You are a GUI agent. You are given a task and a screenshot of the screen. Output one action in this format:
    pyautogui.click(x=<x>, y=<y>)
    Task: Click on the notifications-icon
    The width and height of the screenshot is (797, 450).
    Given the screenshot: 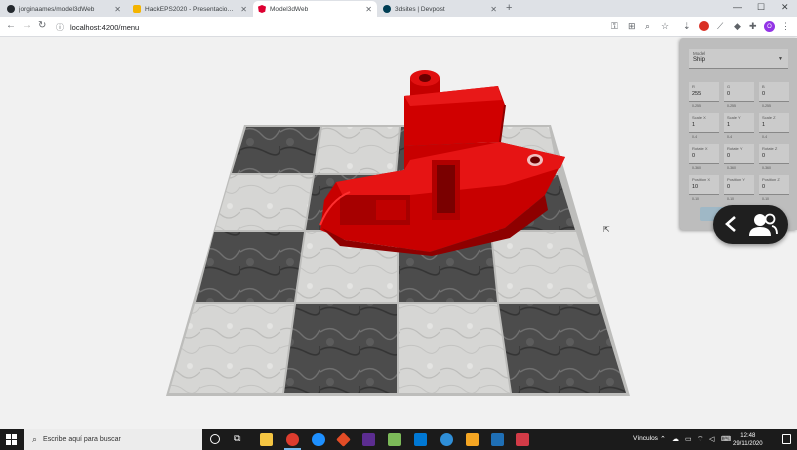 What is the action you would take?
    pyautogui.click(x=786, y=439)
    